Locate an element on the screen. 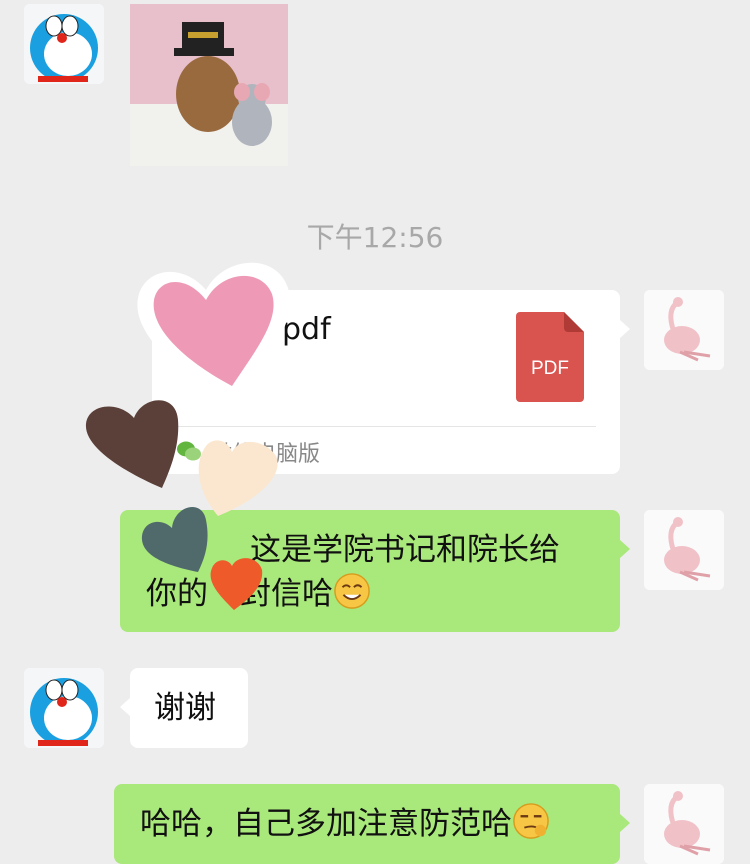 The height and width of the screenshot is (864, 750). outgoing-message-bubble: 哈哈，自己多加注意防范哈 is located at coordinates (367, 824).